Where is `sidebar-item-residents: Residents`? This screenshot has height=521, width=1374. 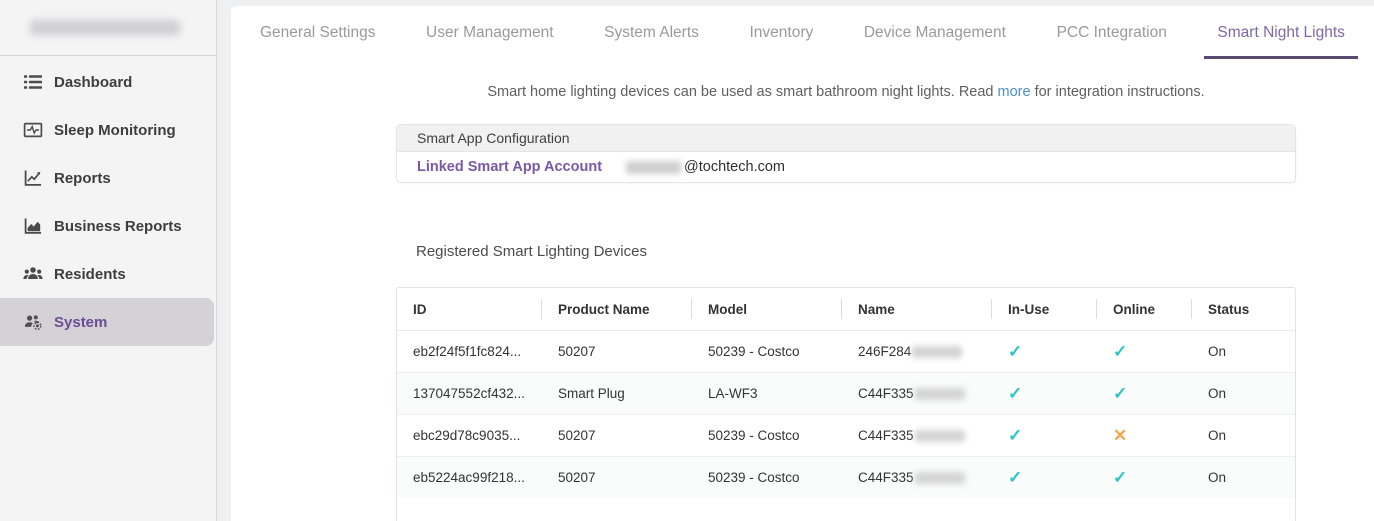
sidebar-item-residents: Residents is located at coordinates (108, 274).